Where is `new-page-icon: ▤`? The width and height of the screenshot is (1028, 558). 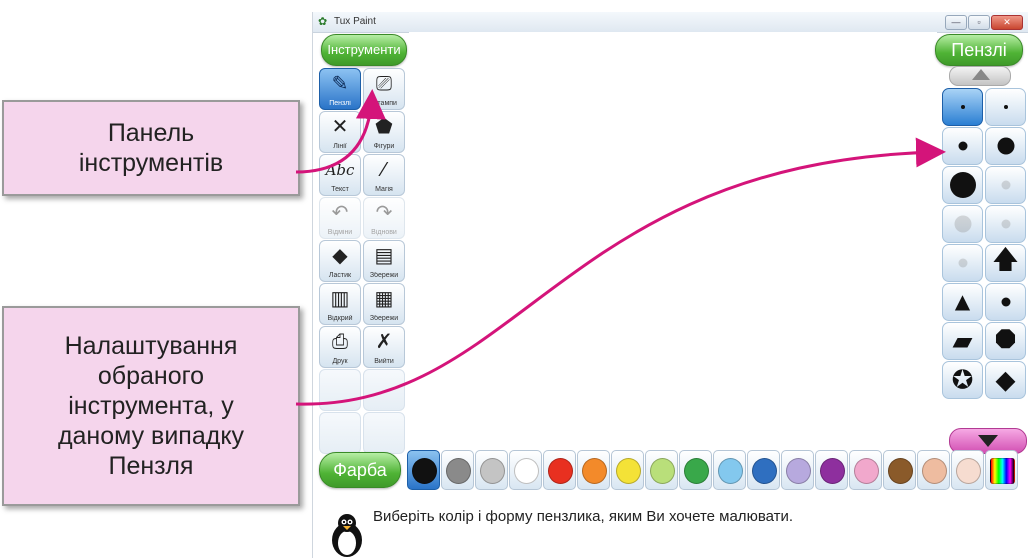 new-page-icon: ▤ is located at coordinates (384, 256).